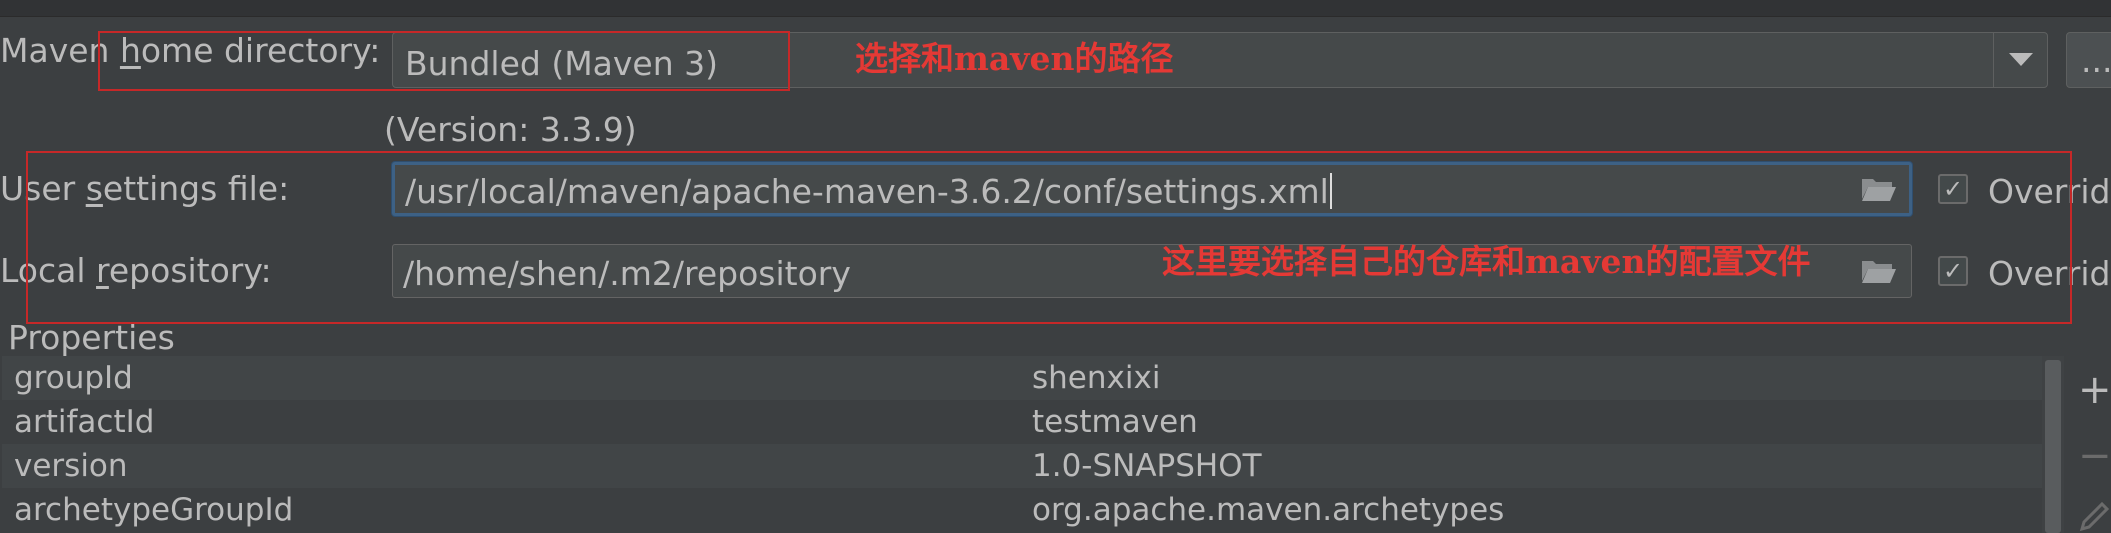 Image resolution: width=2111 pixels, height=533 pixels. What do you see at coordinates (1096, 378) in the screenshot?
I see `property-value: shenxixi` at bounding box center [1096, 378].